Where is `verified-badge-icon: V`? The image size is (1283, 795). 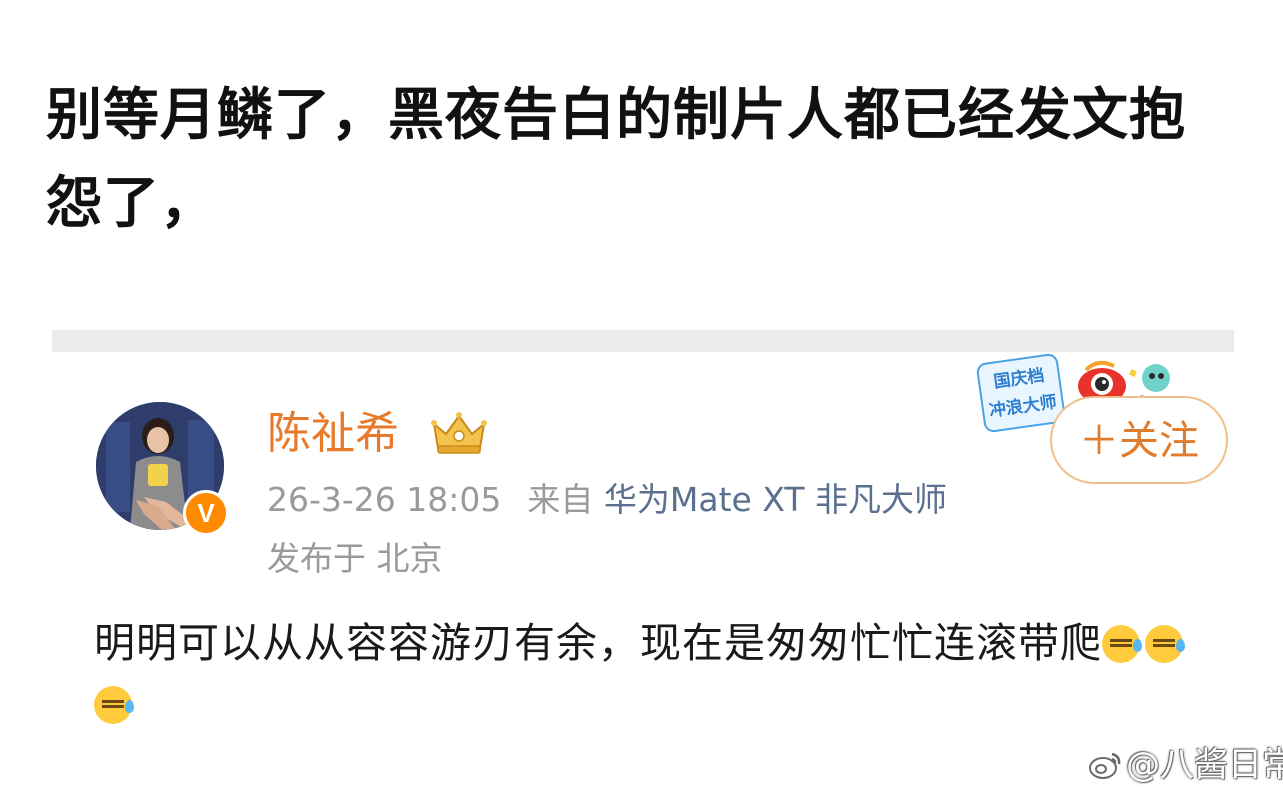
verified-badge-icon: V is located at coordinates (206, 513).